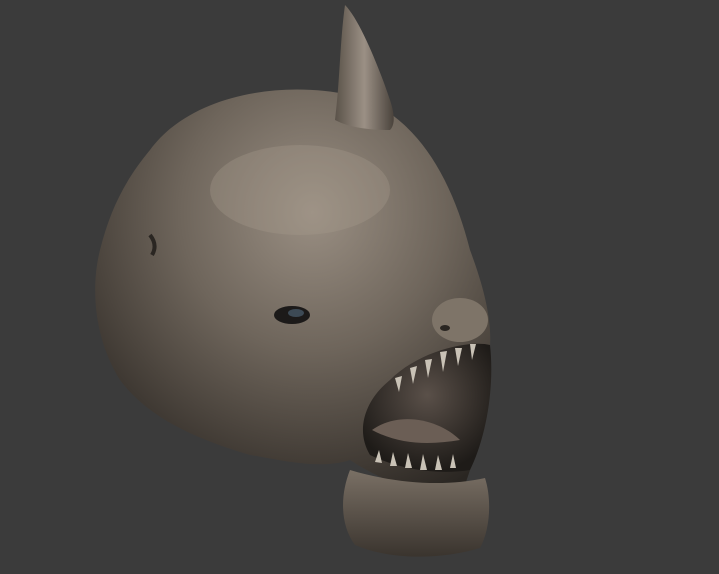 This screenshot has height=574, width=719. Describe the element at coordinates (416, 513) in the screenshot. I see `lower-jaw` at that location.